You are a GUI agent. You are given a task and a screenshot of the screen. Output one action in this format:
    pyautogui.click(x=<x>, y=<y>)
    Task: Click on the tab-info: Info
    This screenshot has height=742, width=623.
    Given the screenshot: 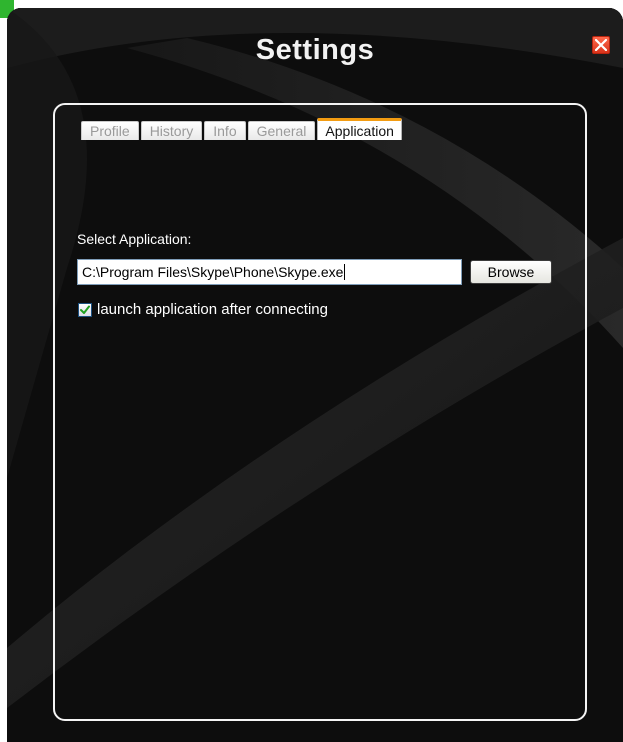 What is the action you would take?
    pyautogui.click(x=225, y=130)
    